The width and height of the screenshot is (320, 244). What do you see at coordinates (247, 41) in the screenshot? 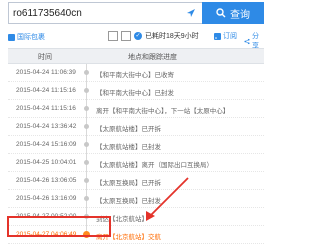
I see `share-icon` at bounding box center [247, 41].